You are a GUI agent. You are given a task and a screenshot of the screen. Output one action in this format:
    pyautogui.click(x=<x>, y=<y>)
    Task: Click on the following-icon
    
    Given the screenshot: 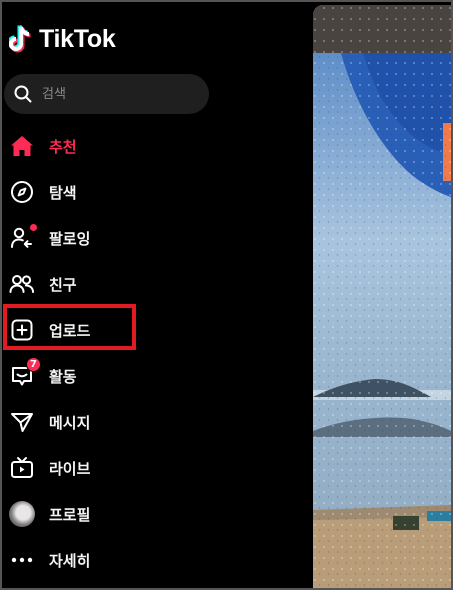 What is the action you would take?
    pyautogui.click(x=23, y=237)
    